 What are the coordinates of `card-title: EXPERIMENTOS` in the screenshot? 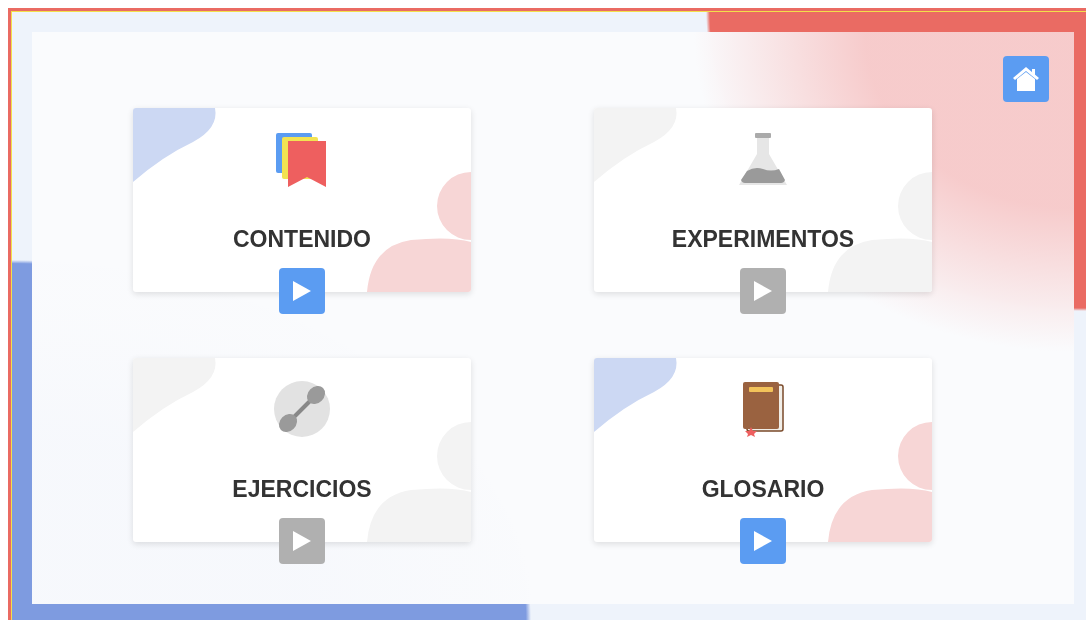 It's located at (763, 239).